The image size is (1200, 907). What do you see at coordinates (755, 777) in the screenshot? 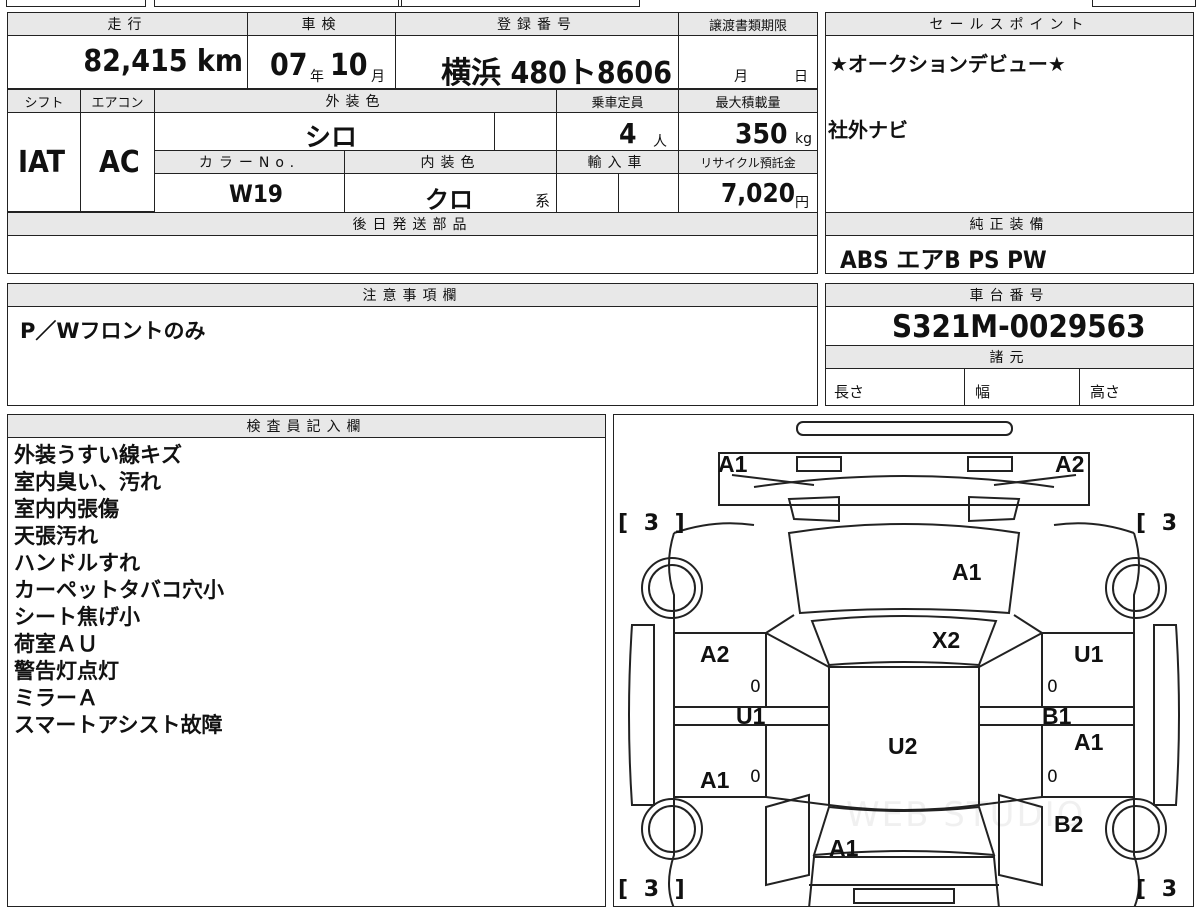
I see `zero-left-rear: 0` at bounding box center [755, 777].